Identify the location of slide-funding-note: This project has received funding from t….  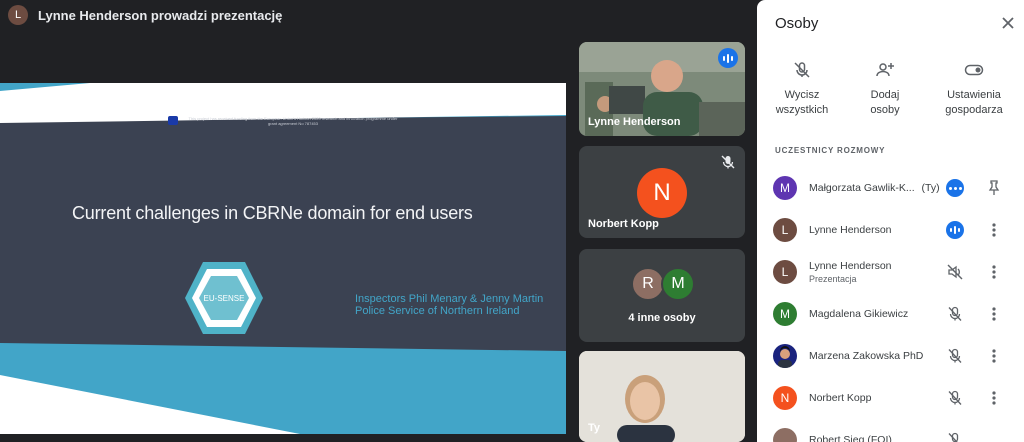
(293, 121).